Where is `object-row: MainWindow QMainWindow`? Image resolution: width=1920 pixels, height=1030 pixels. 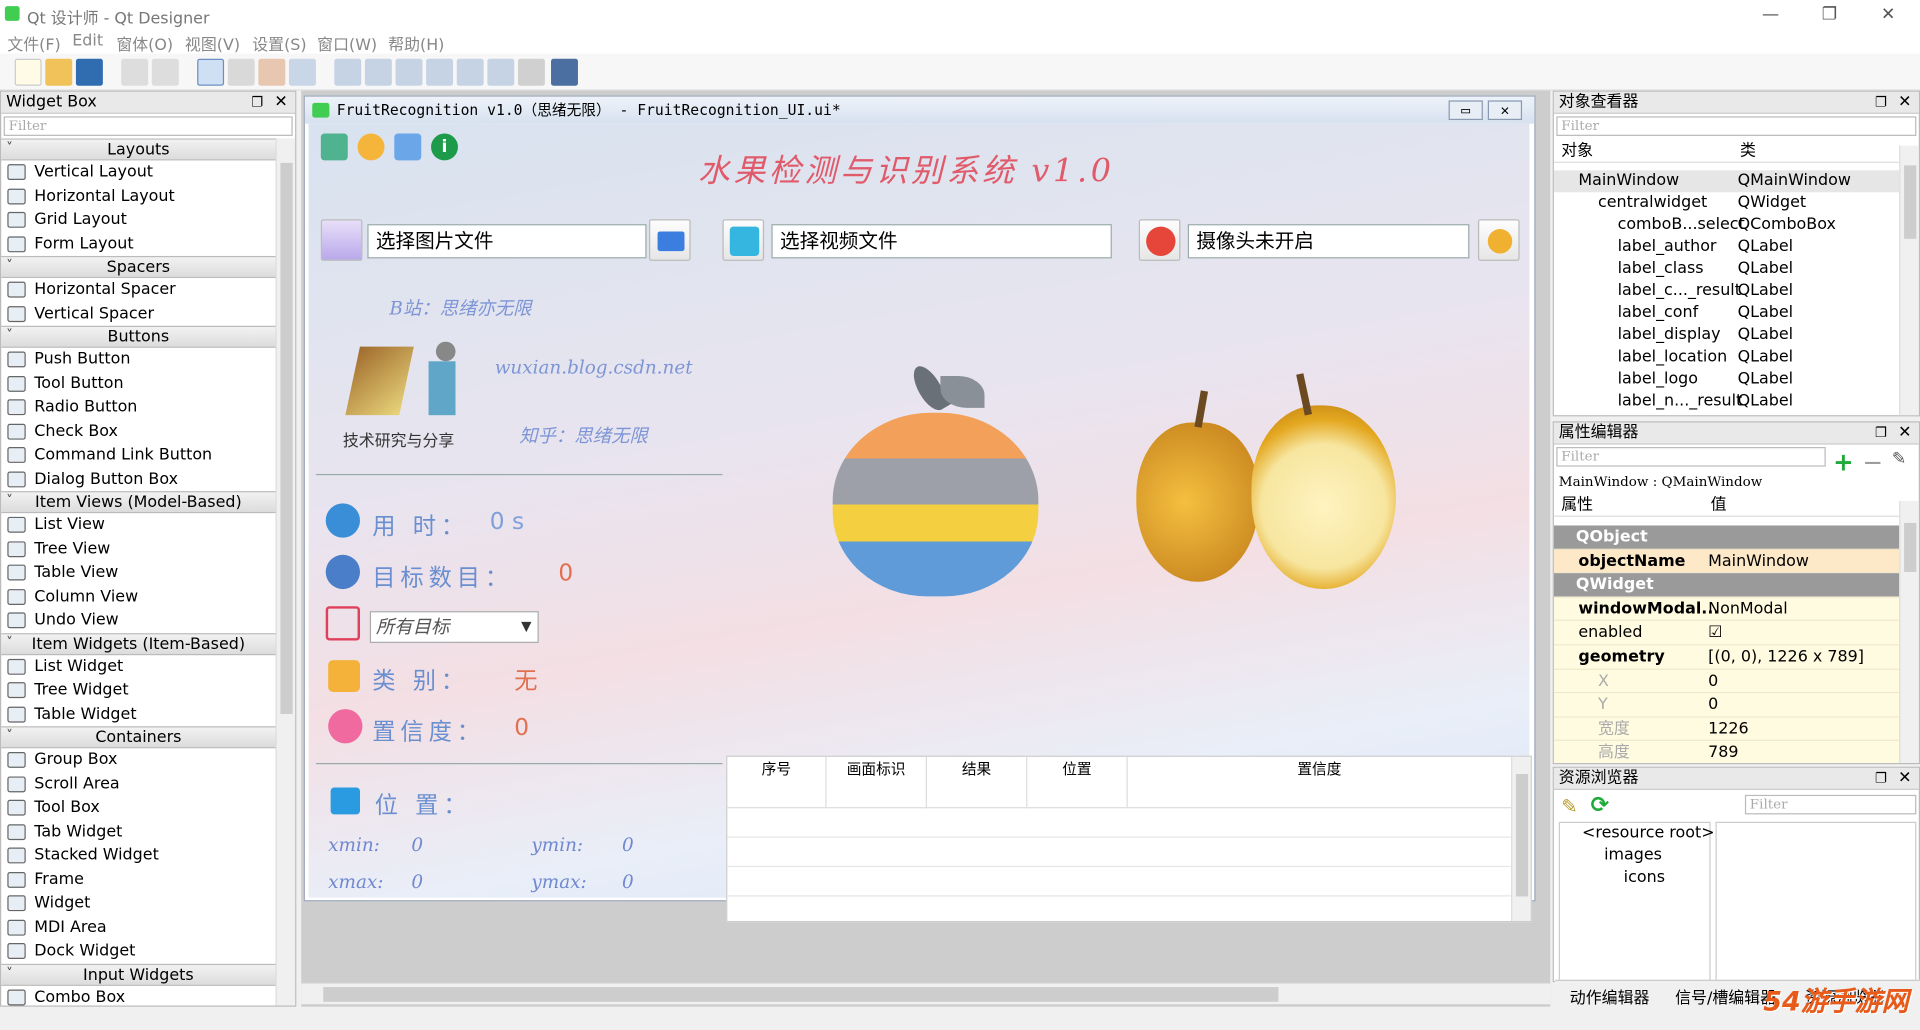 object-row: MainWindow QMainWindow is located at coordinates (1726, 181).